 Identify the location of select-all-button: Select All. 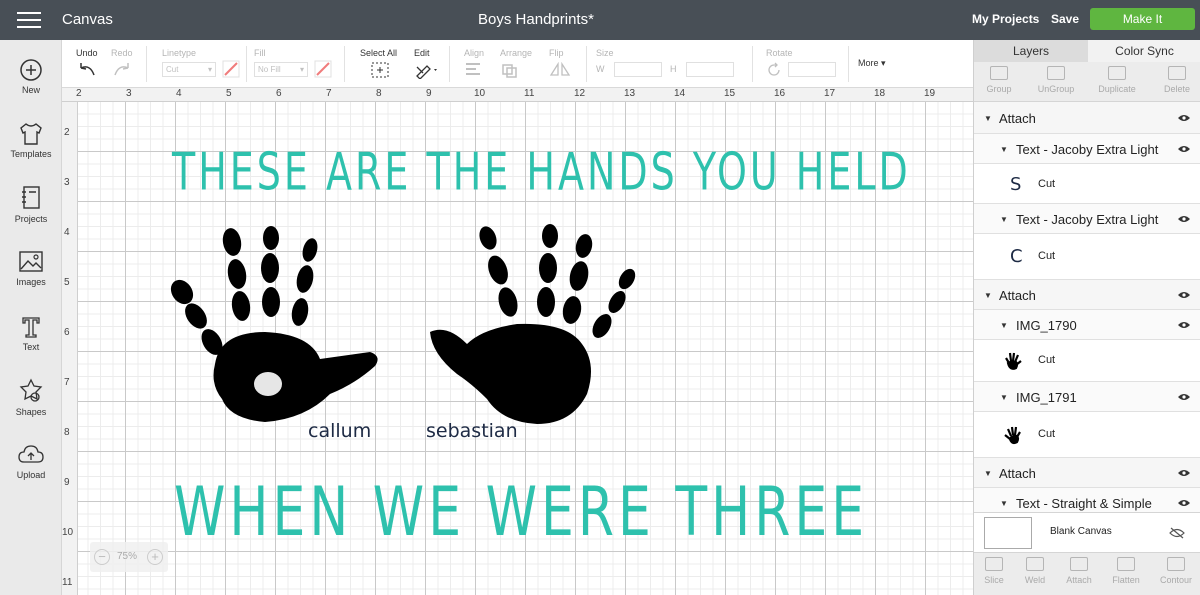
(378, 64).